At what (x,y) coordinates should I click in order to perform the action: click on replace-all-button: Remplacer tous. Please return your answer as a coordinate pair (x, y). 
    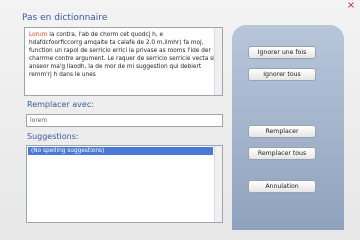
    Looking at the image, I should click on (282, 153).